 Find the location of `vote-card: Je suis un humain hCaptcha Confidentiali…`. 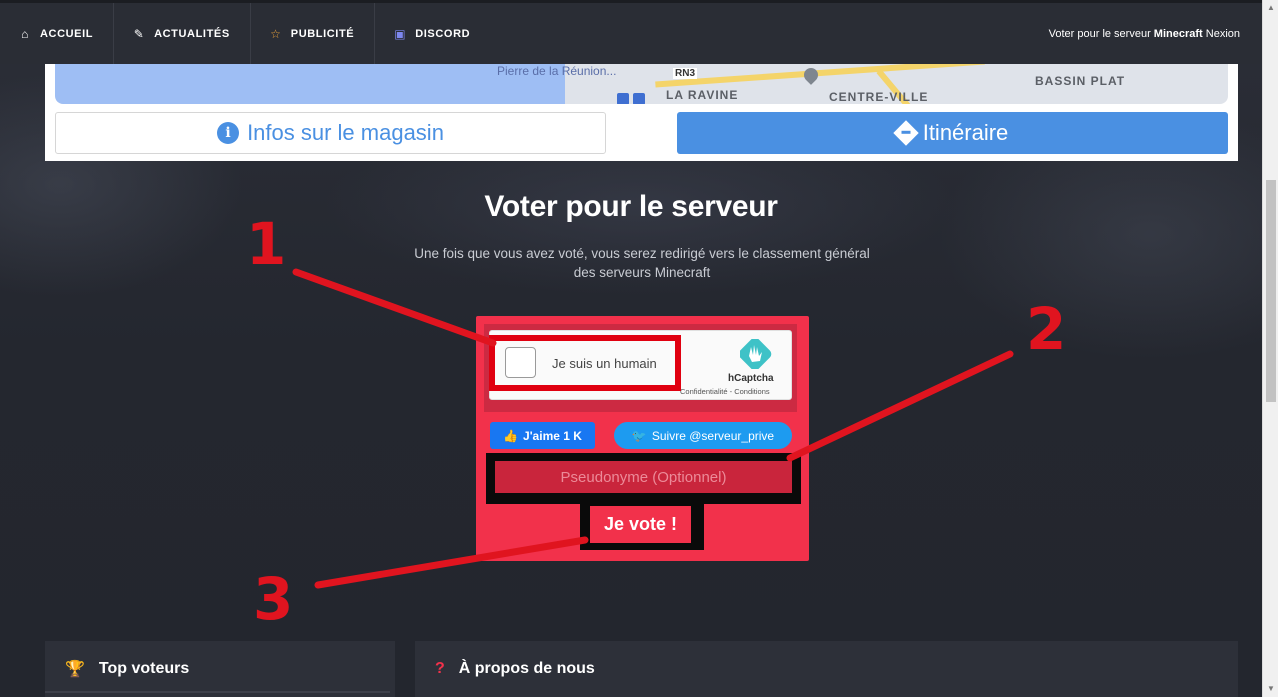

vote-card: Je suis un humain hCaptcha Confidentiali… is located at coordinates (642, 438).